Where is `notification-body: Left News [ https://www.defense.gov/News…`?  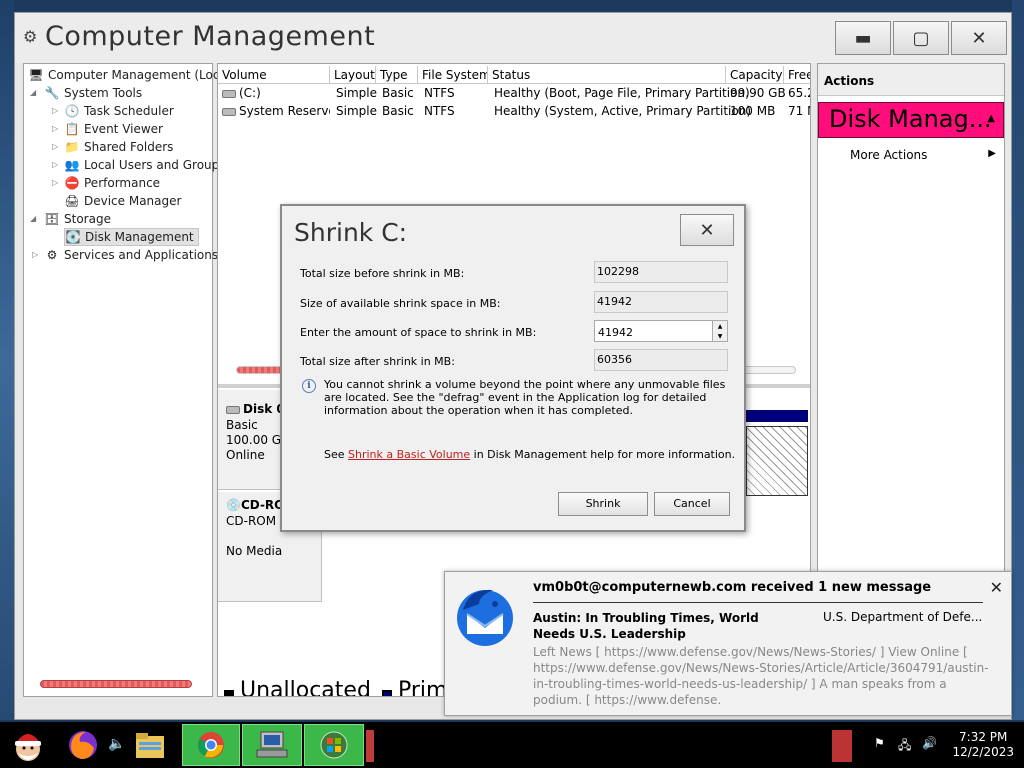
notification-body: Left News [ https://www.defense.gov/News… is located at coordinates (761, 676).